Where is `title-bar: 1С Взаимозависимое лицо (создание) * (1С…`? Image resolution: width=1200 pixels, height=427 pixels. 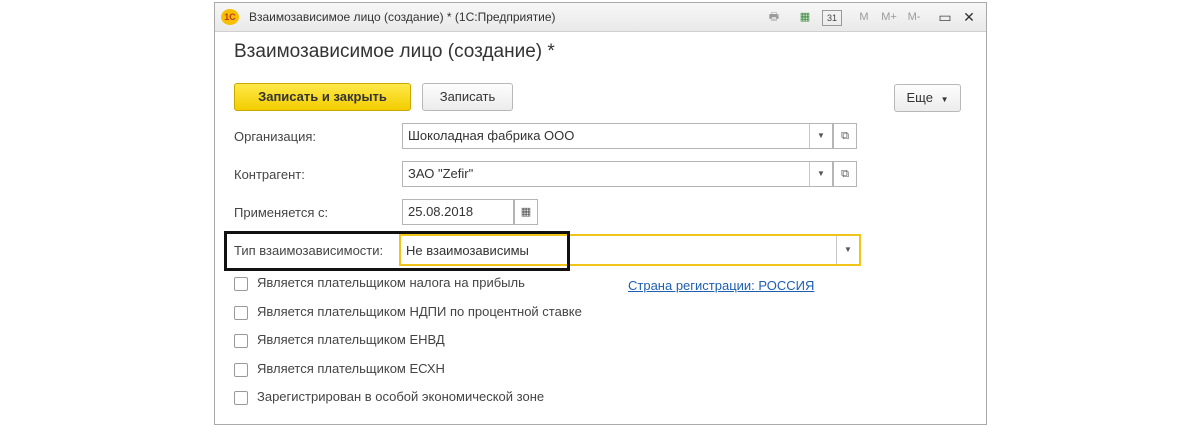 title-bar: 1С Взаимозависимое лицо (создание) * (1С… is located at coordinates (600, 17).